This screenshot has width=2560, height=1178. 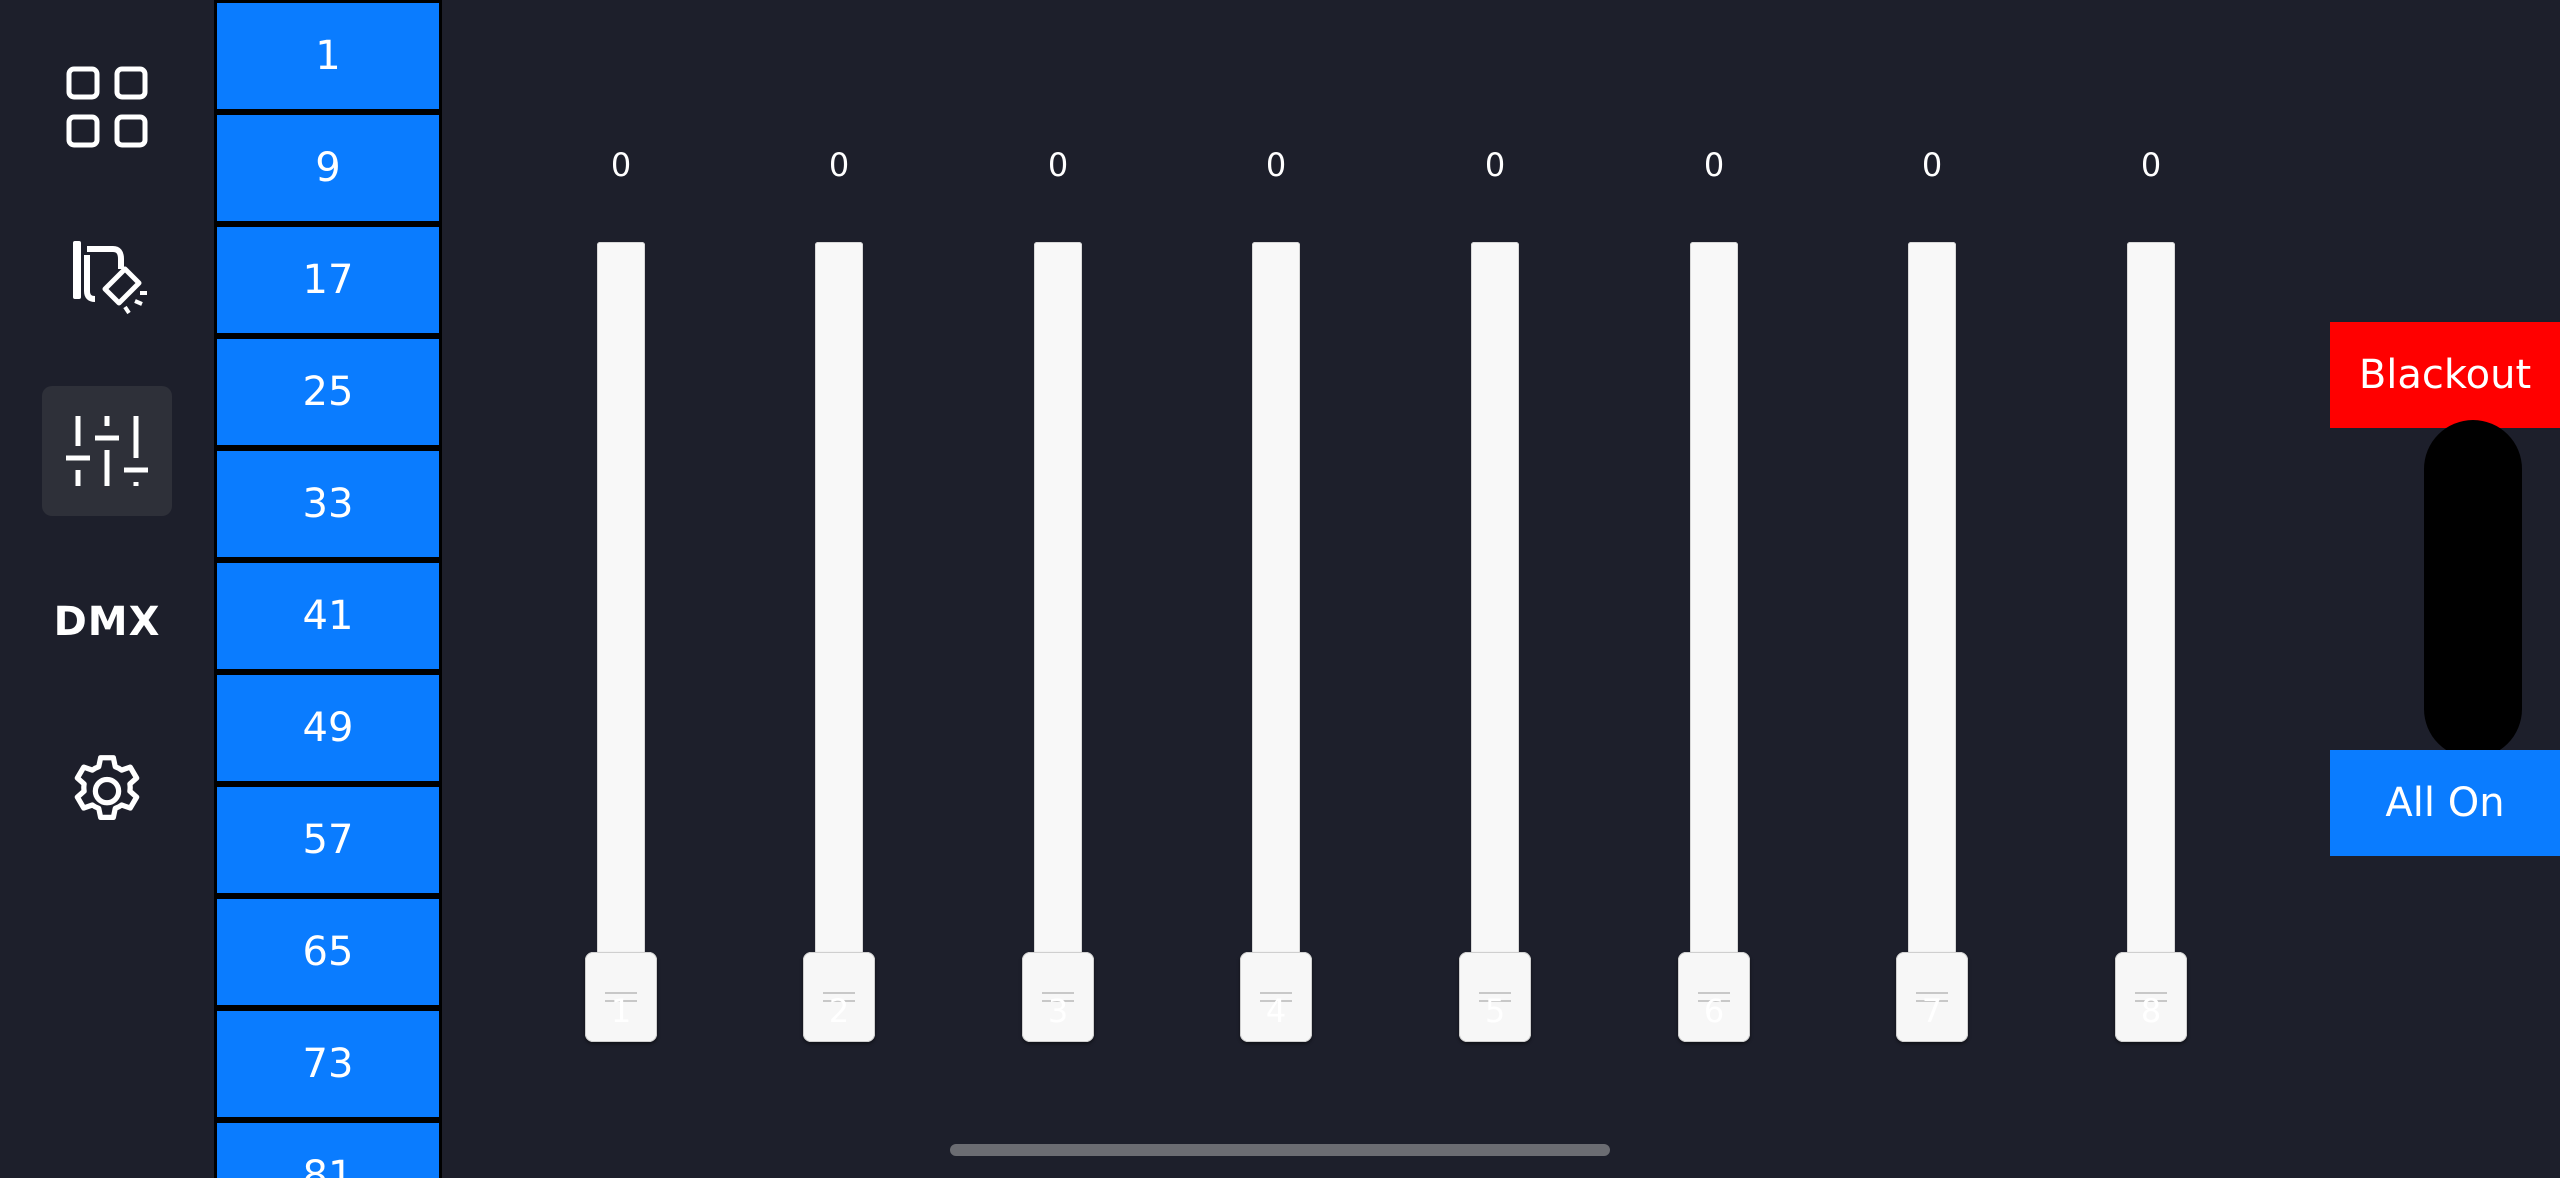 I want to click on sliders-icon, so click(x=107, y=451).